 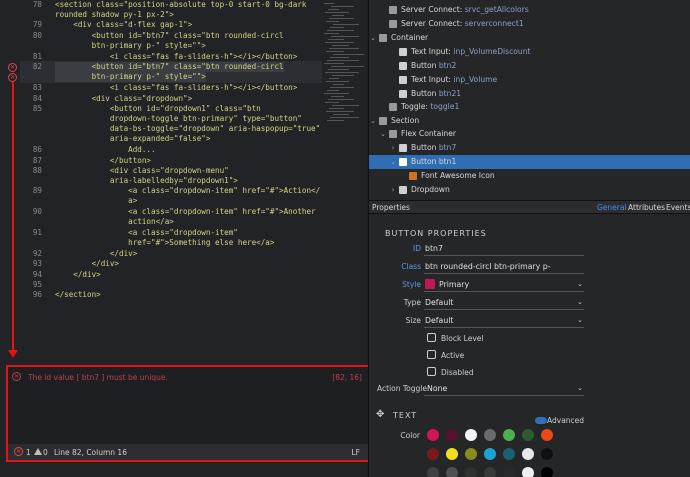 What do you see at coordinates (45, 452) in the screenshot?
I see `warning-count: 0` at bounding box center [45, 452].